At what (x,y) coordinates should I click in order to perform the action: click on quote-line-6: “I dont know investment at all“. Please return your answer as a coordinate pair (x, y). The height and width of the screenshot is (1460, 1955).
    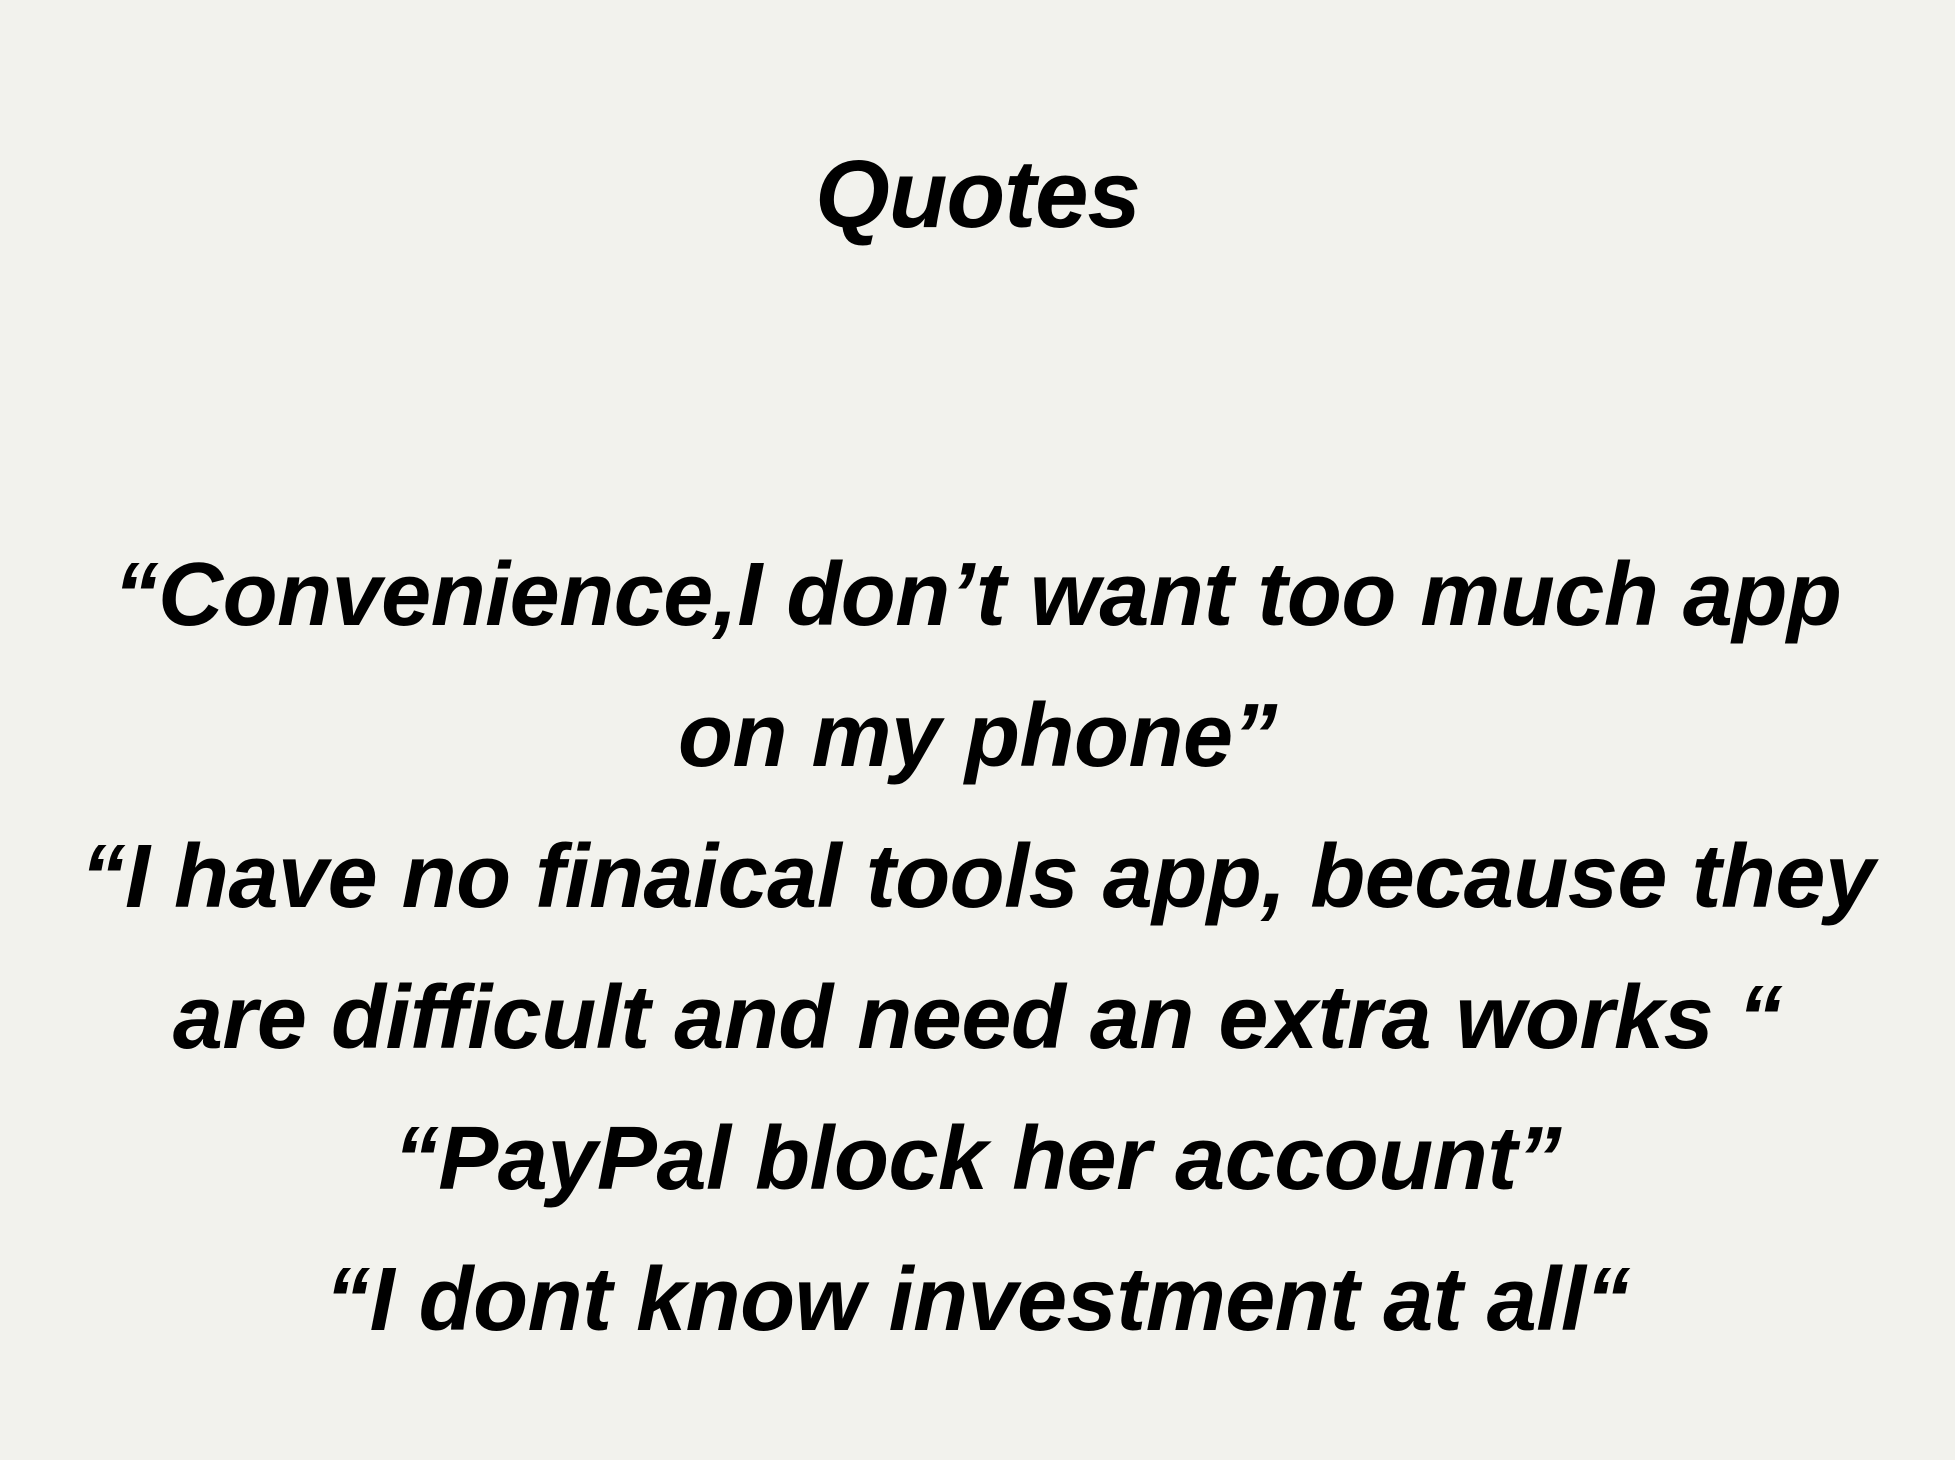
    Looking at the image, I should click on (977, 1300).